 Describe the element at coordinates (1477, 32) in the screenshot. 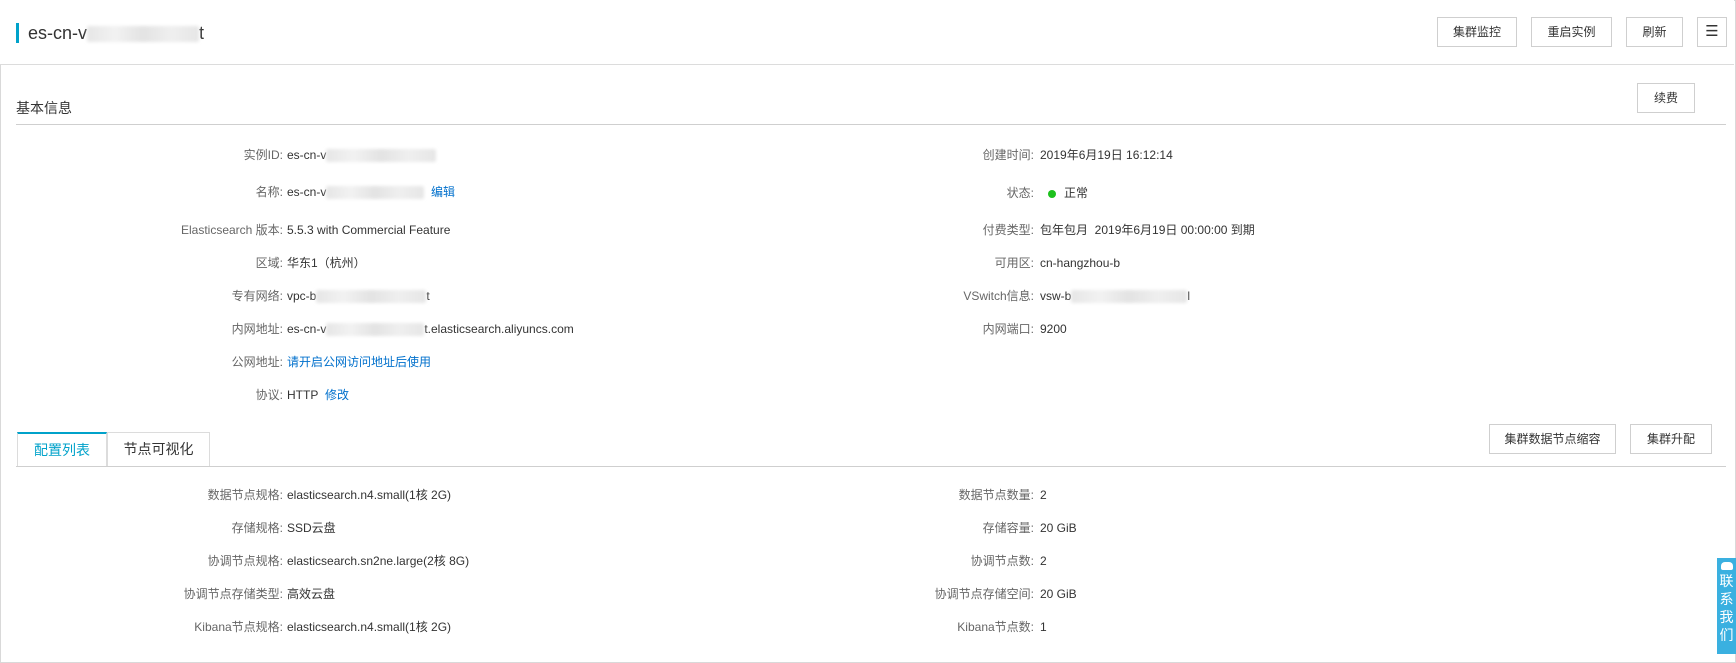

I see `cluster-monitor-button: 集群监控` at that location.